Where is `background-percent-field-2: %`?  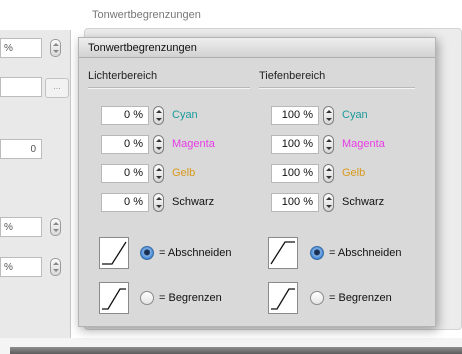
background-percent-field-2: % is located at coordinates (21, 227).